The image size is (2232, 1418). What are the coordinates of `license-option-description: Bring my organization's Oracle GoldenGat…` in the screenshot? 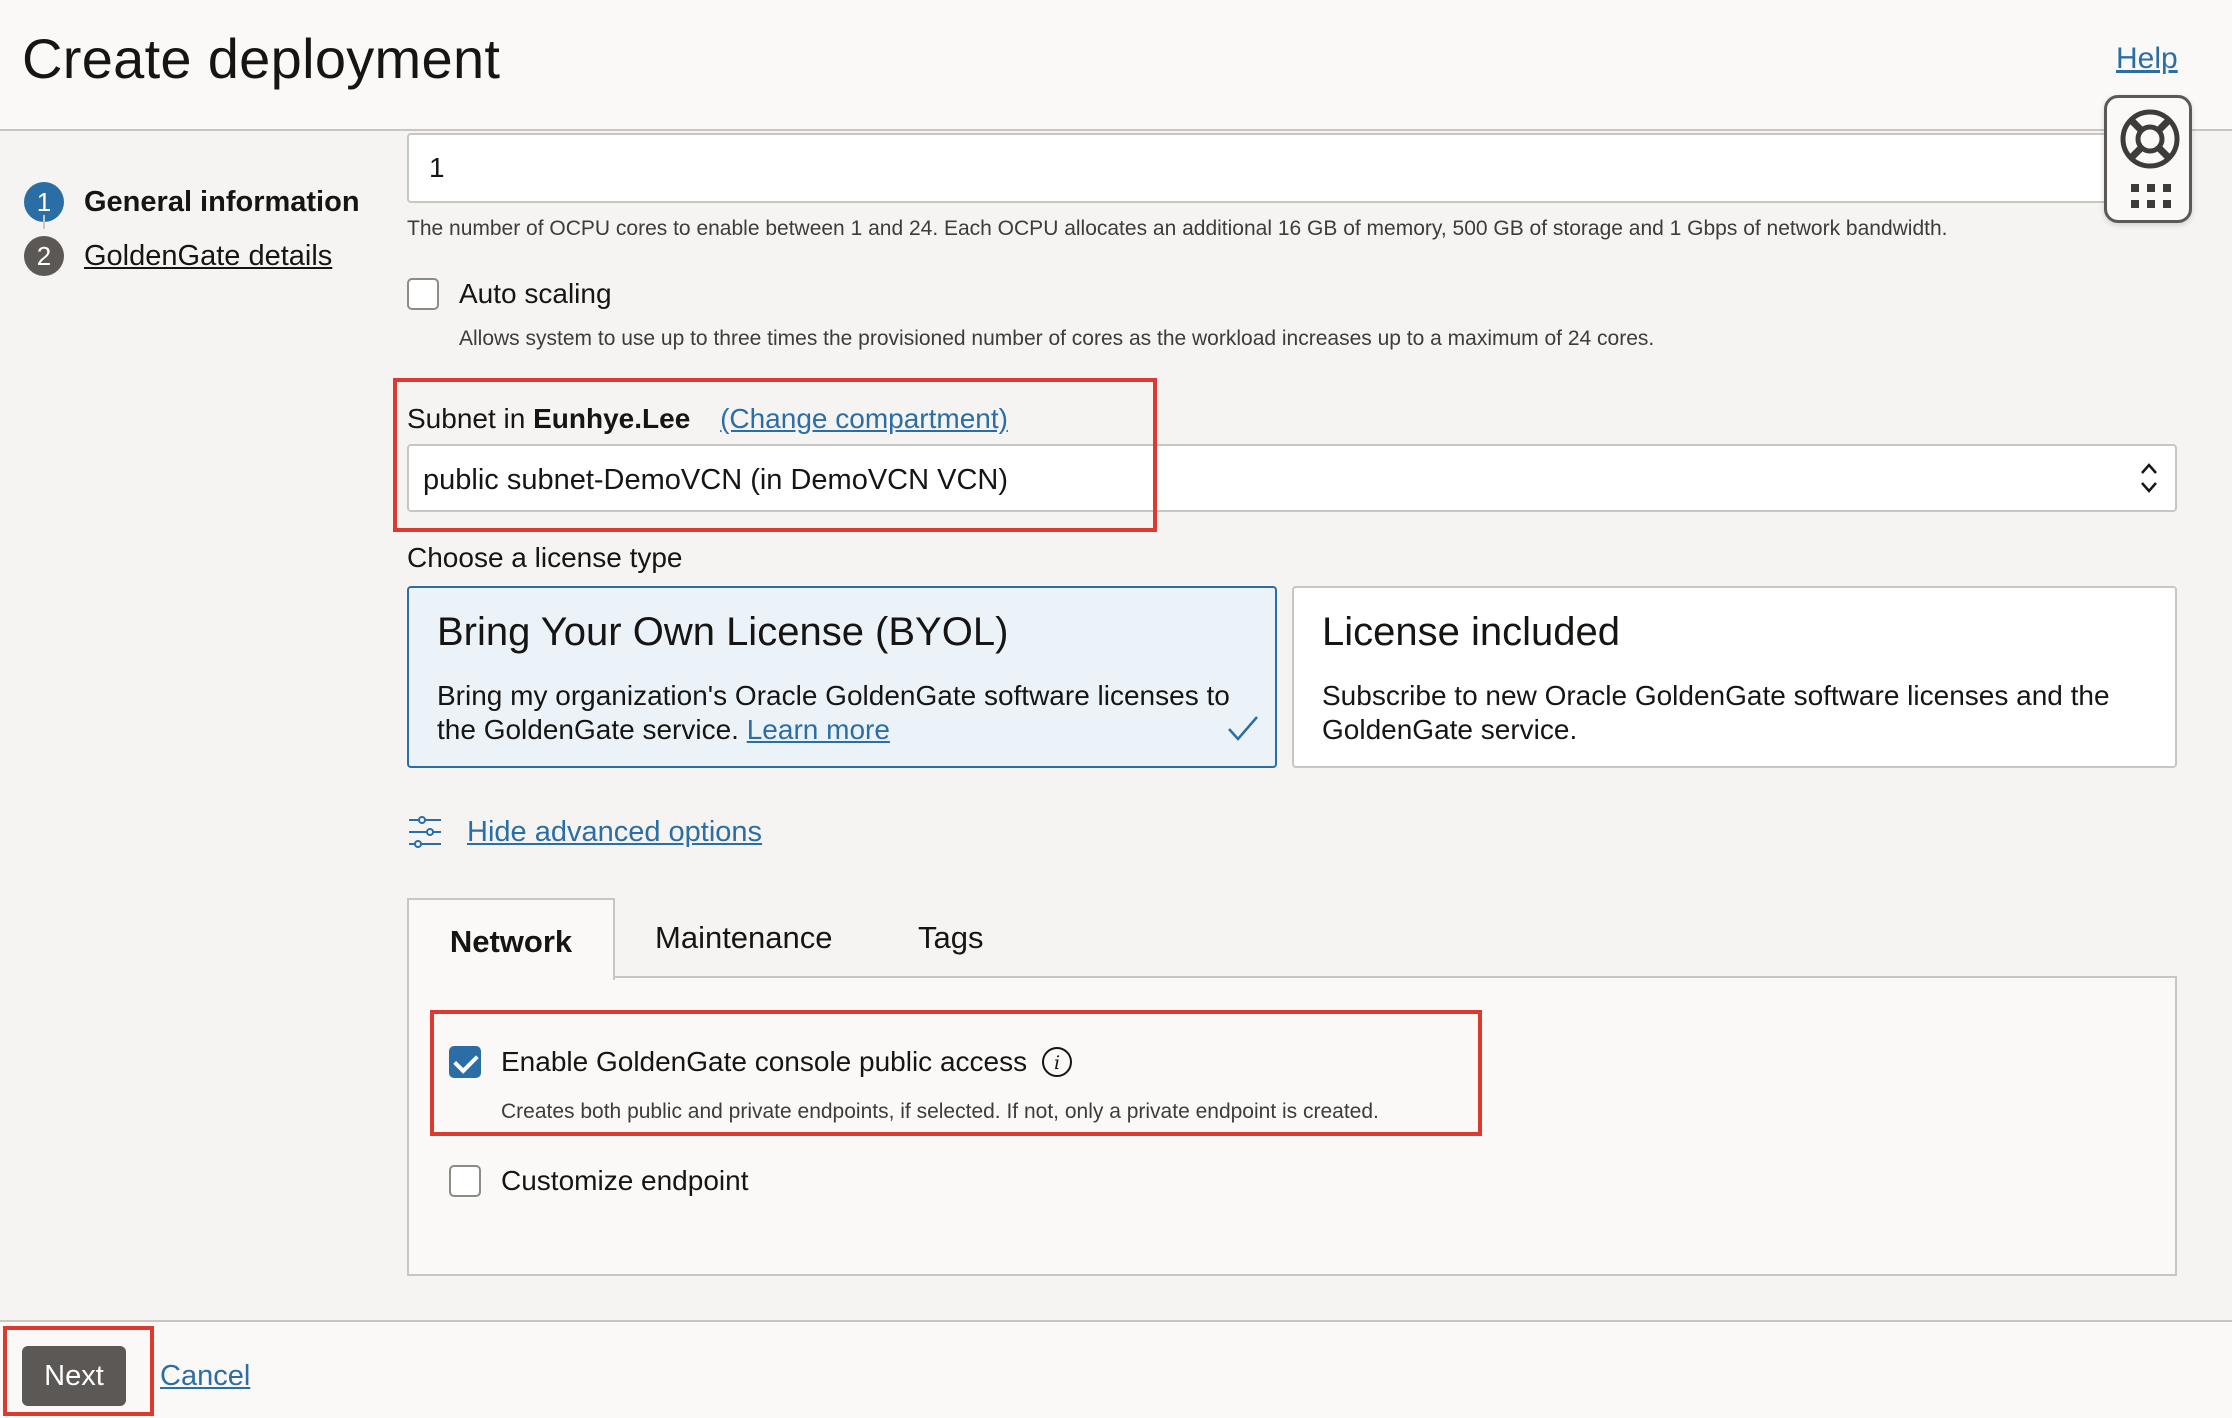 It's located at (833, 712).